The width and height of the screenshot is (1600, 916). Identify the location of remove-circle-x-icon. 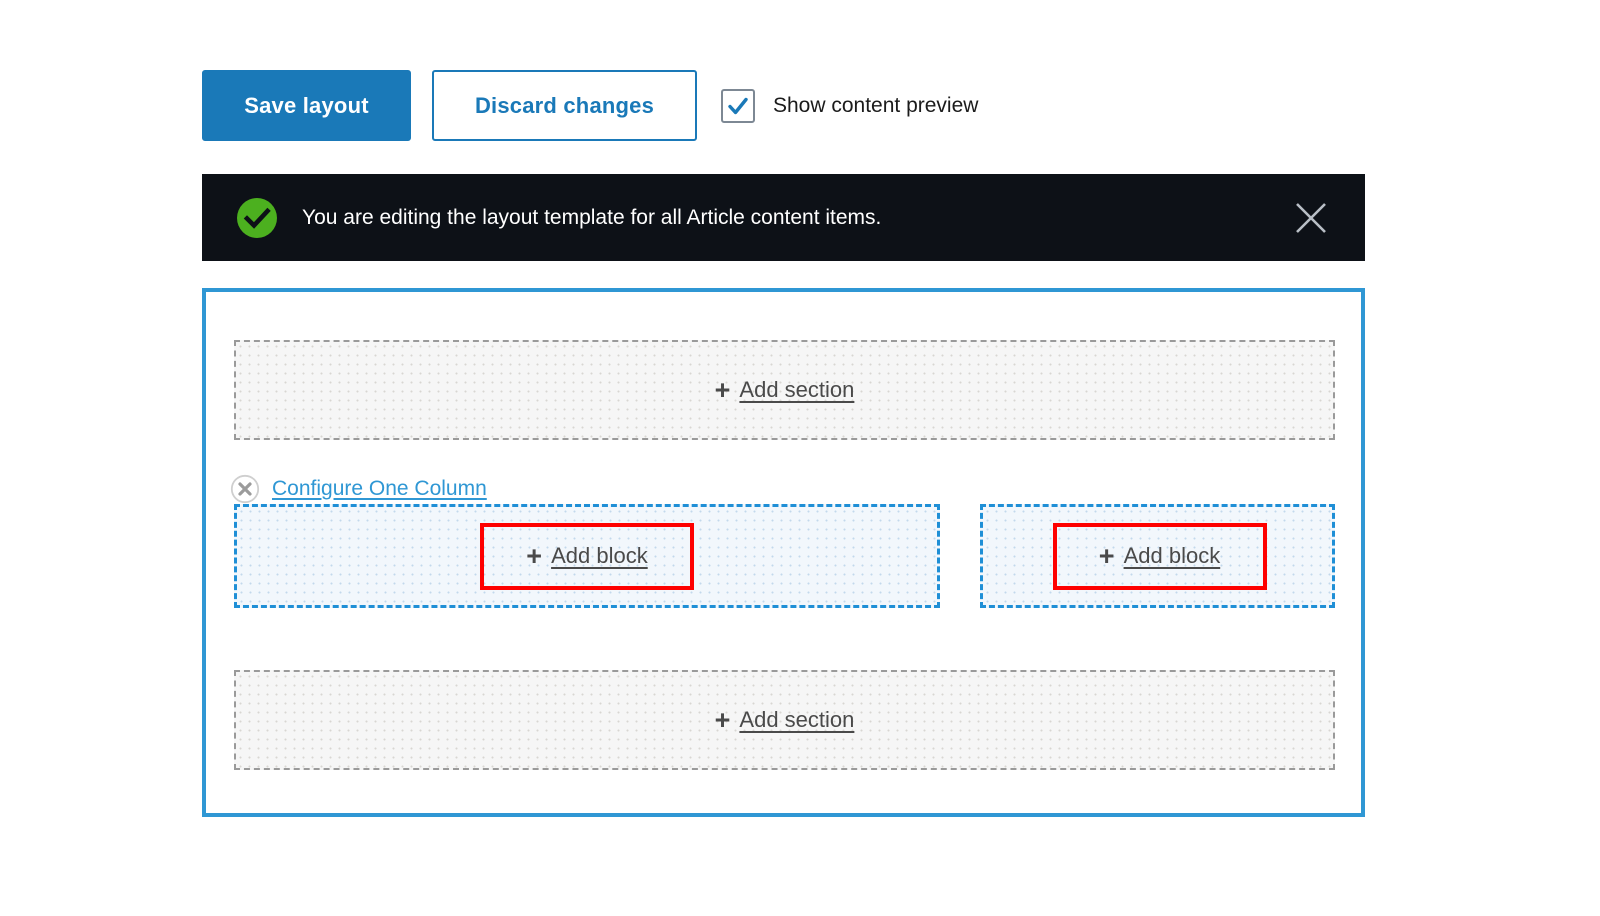
(245, 489).